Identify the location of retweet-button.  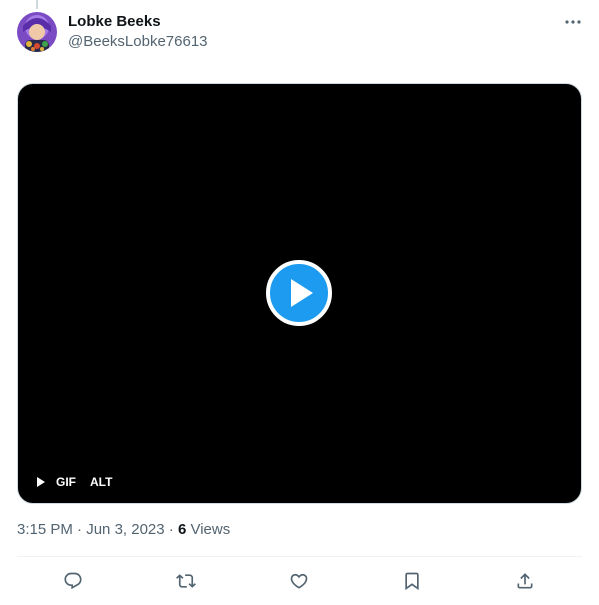
(186, 581).